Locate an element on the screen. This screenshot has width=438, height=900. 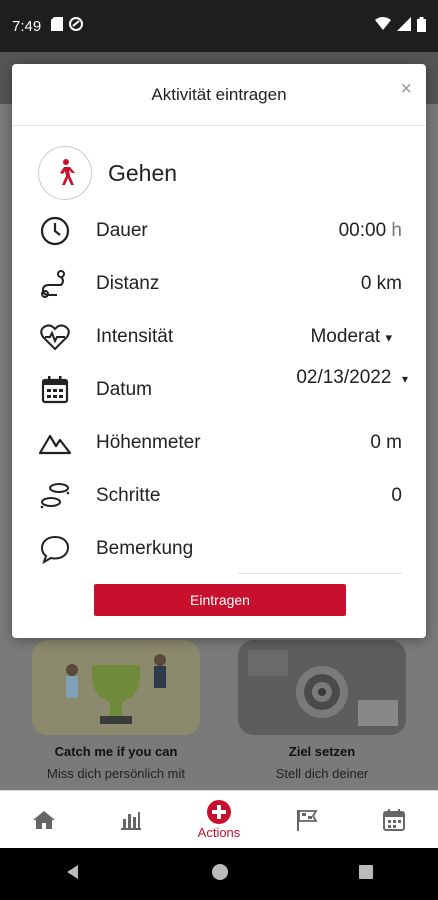
distance-label: Distanz is located at coordinates (128, 283).